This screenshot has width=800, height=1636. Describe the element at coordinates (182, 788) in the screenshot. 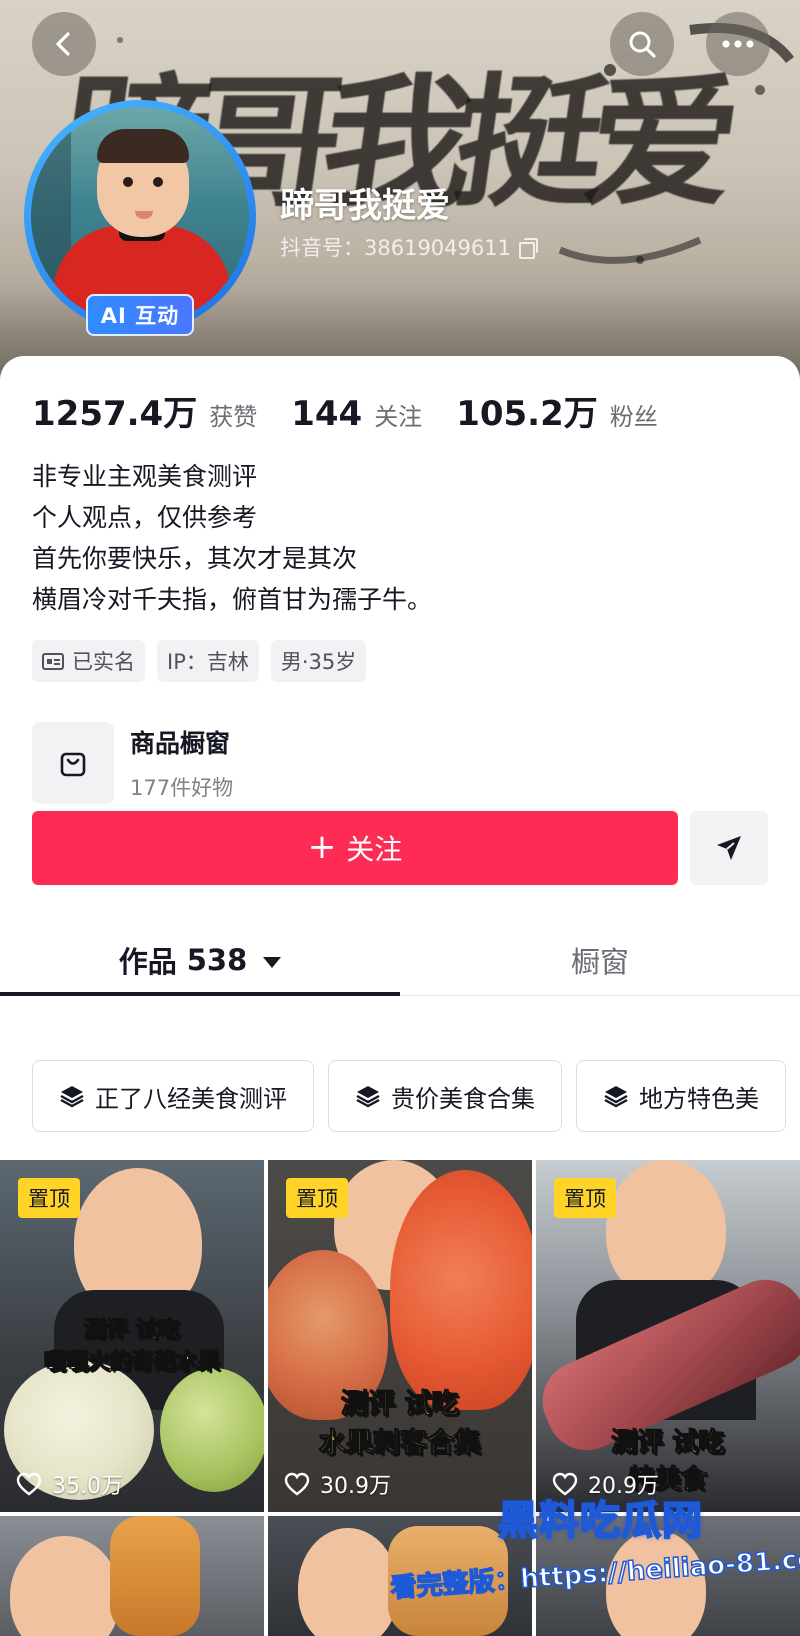

I see `shop-subtitle: 177件好物` at that location.